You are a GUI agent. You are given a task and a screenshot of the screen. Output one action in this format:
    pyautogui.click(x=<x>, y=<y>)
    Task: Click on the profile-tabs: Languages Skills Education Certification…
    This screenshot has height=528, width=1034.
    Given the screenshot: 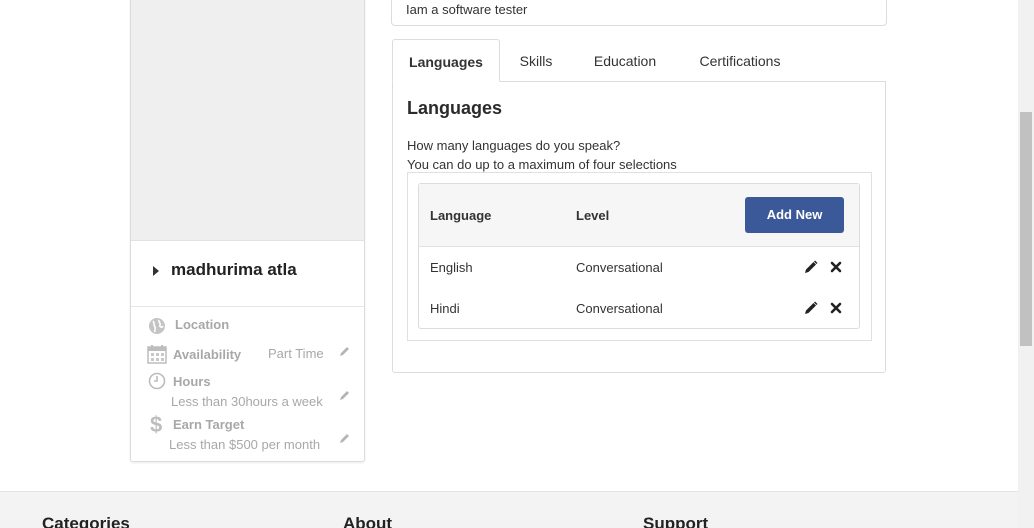 What is the action you would take?
    pyautogui.click(x=639, y=60)
    